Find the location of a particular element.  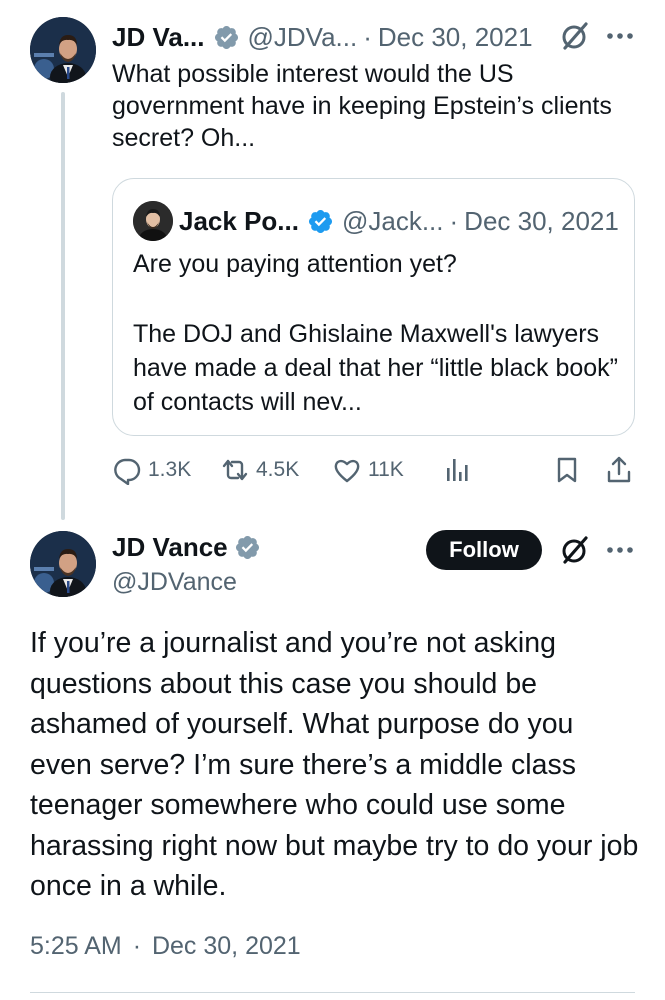

action-bar: 1.3K 4.5K 11K is located at coordinates (373, 475).